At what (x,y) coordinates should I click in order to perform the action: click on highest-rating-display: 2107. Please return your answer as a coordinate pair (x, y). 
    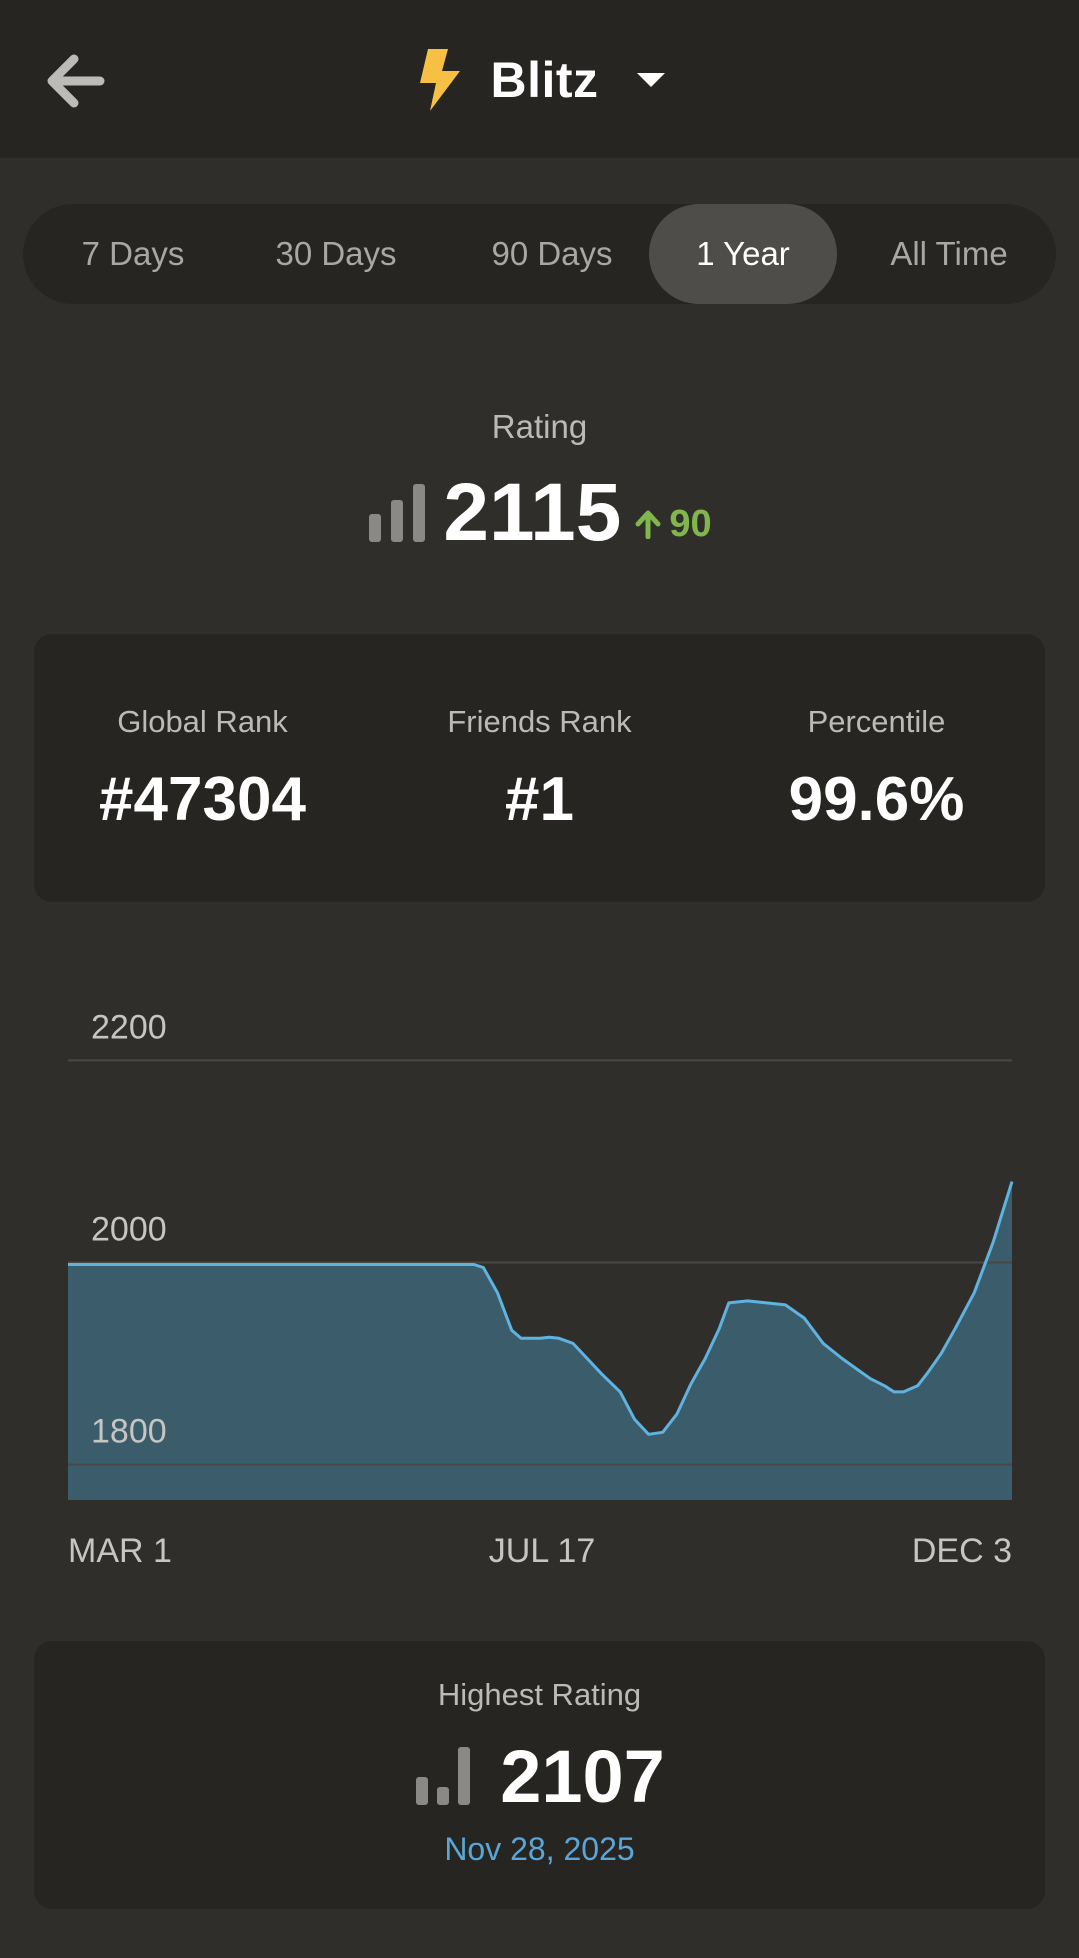
    Looking at the image, I should click on (539, 1776).